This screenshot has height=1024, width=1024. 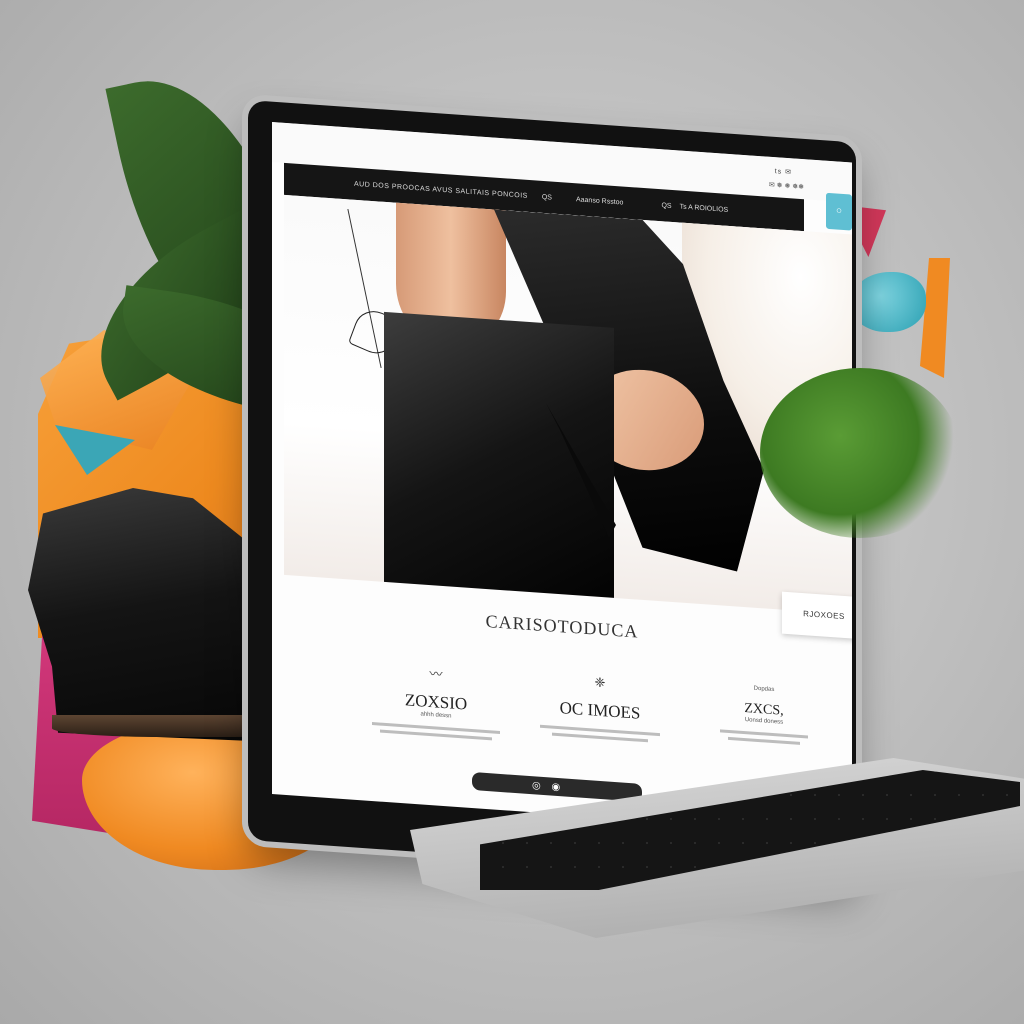 I want to click on top-utility-links: ts ✉, so click(x=783, y=171).